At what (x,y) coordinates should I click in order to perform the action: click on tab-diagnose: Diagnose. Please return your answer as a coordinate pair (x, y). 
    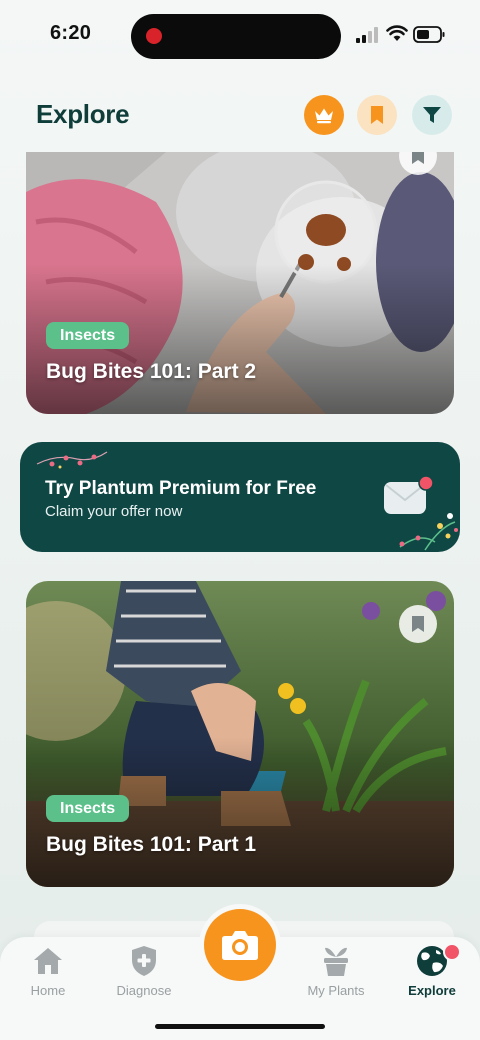
    Looking at the image, I should click on (144, 970).